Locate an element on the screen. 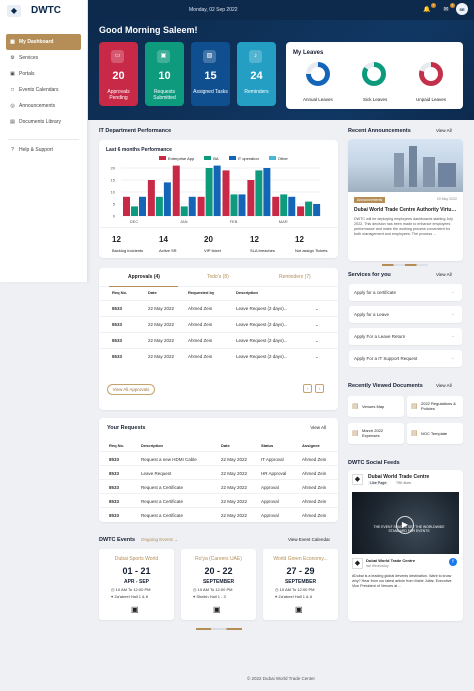 The height and width of the screenshot is (691, 474). y-tick-label: 15 is located at coordinates (113, 180).